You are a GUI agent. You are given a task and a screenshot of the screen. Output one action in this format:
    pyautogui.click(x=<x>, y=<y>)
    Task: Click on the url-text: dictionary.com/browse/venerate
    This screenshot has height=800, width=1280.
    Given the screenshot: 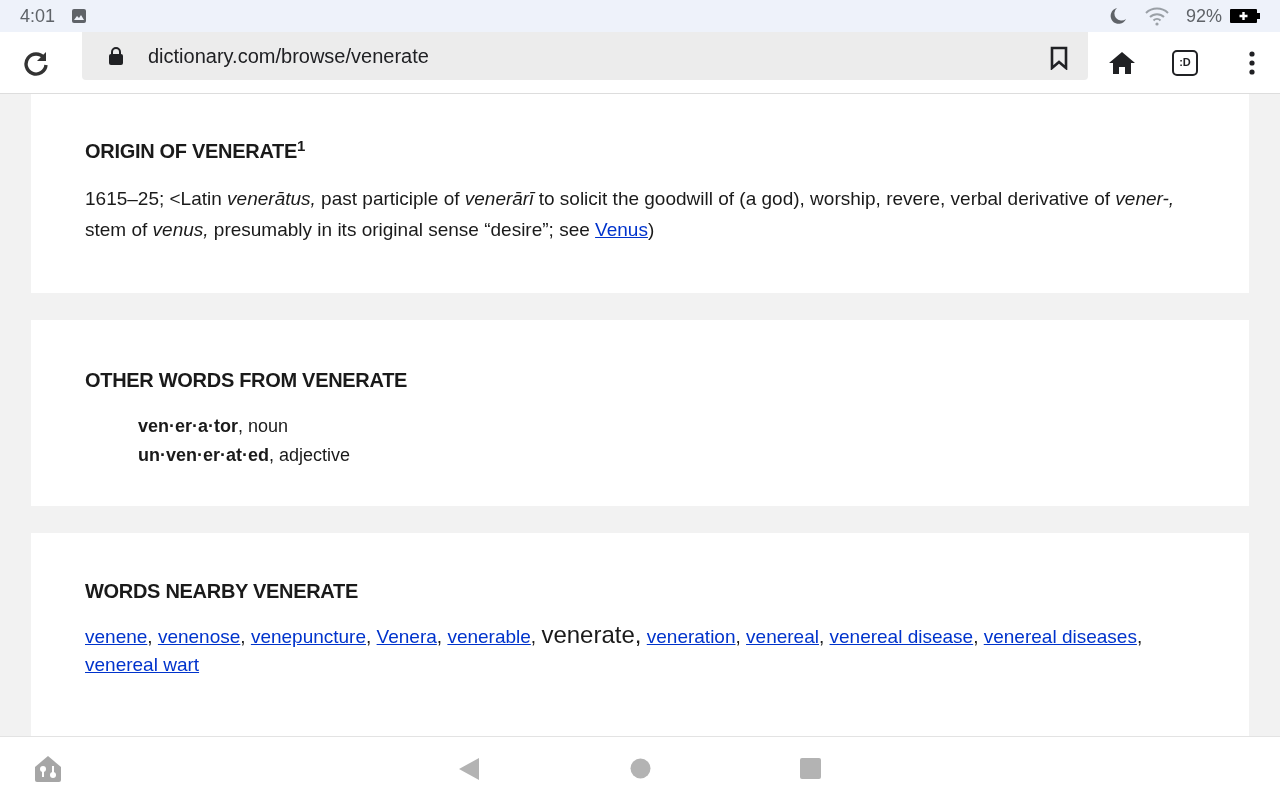 What is the action you would take?
    pyautogui.click(x=288, y=56)
    